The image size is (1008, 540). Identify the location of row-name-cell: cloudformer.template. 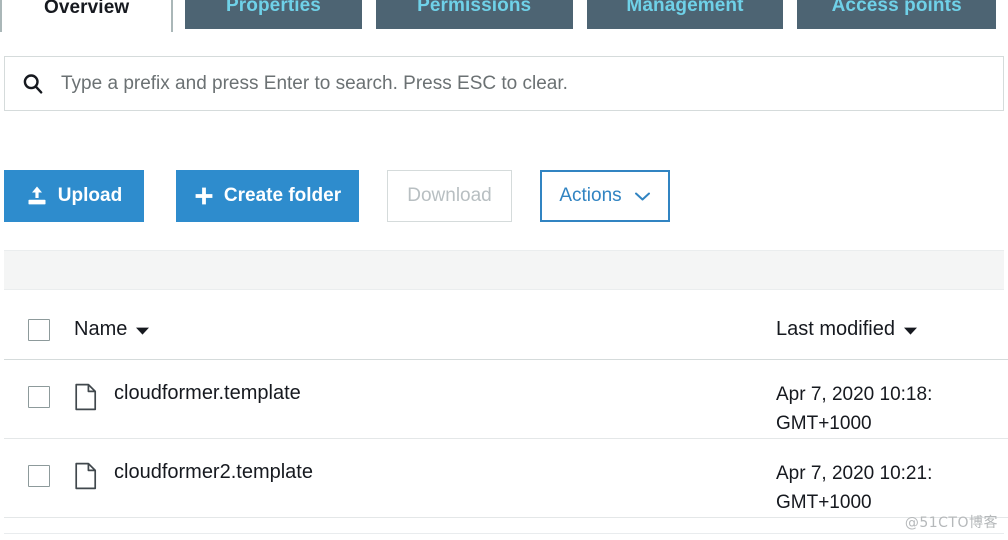
(425, 385).